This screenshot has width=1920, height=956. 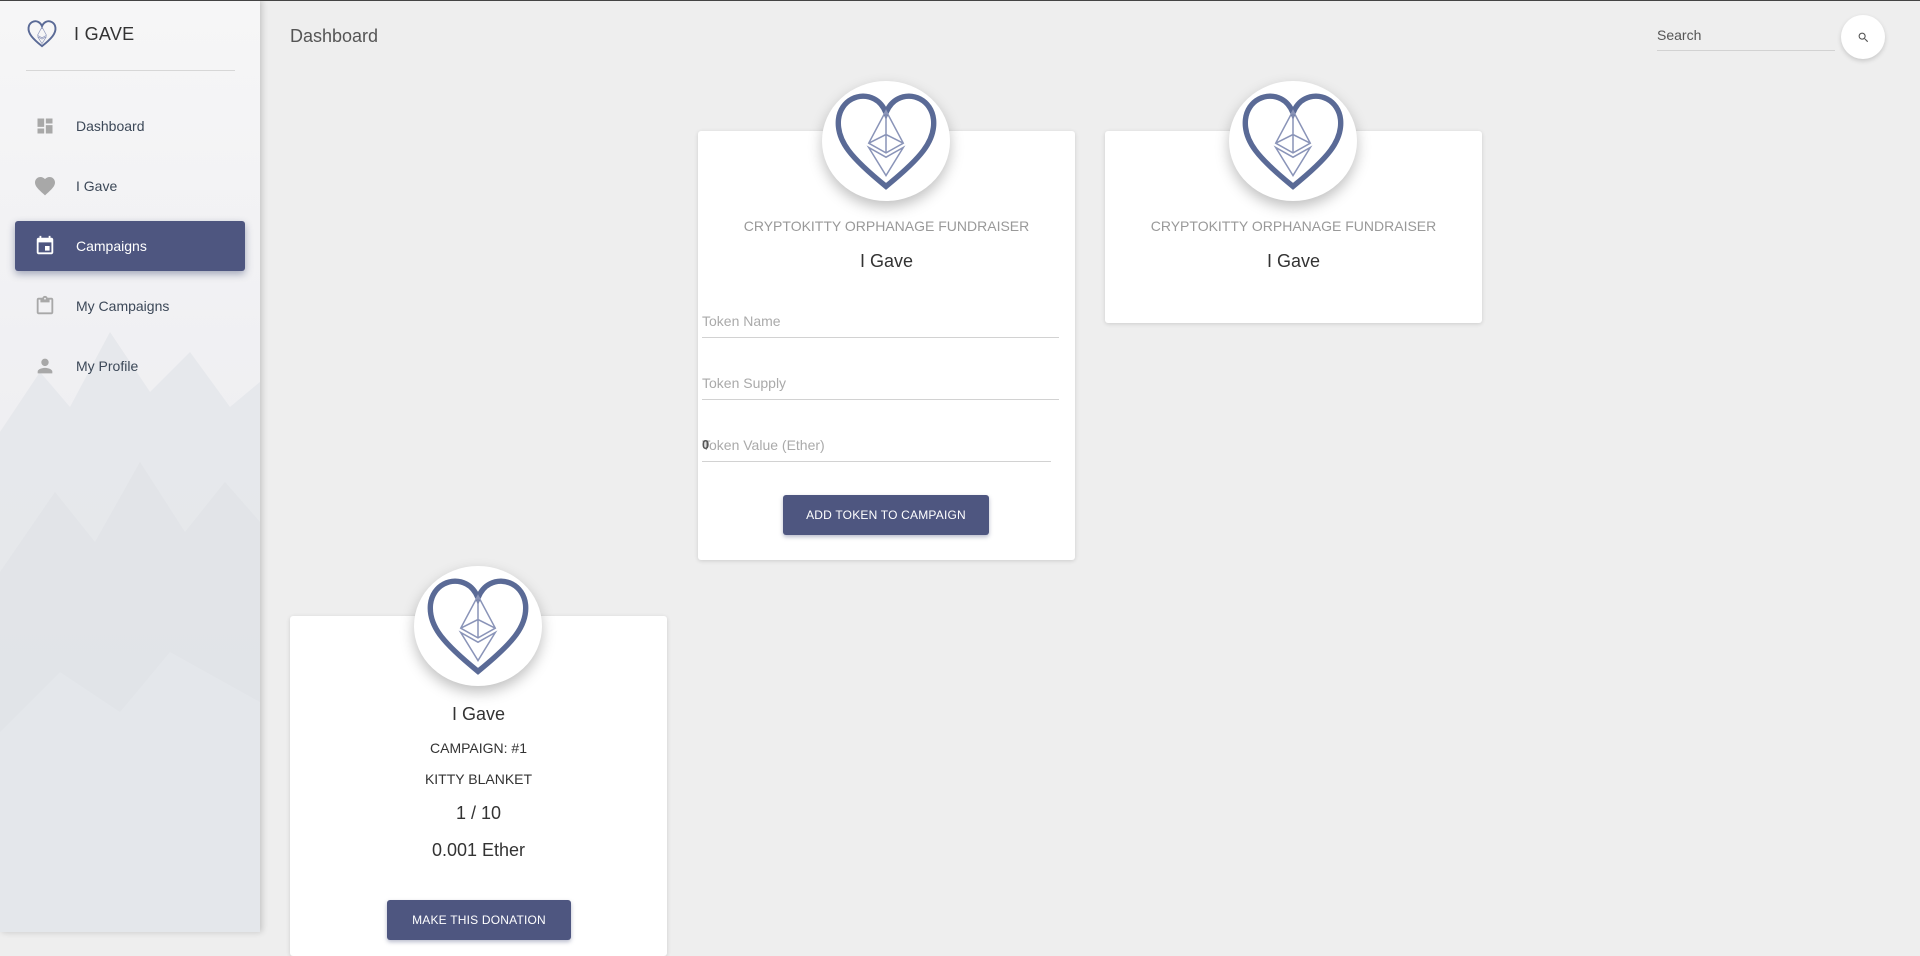 I want to click on sidebar-item-my-campaigns: My Campaigns, so click(x=130, y=306).